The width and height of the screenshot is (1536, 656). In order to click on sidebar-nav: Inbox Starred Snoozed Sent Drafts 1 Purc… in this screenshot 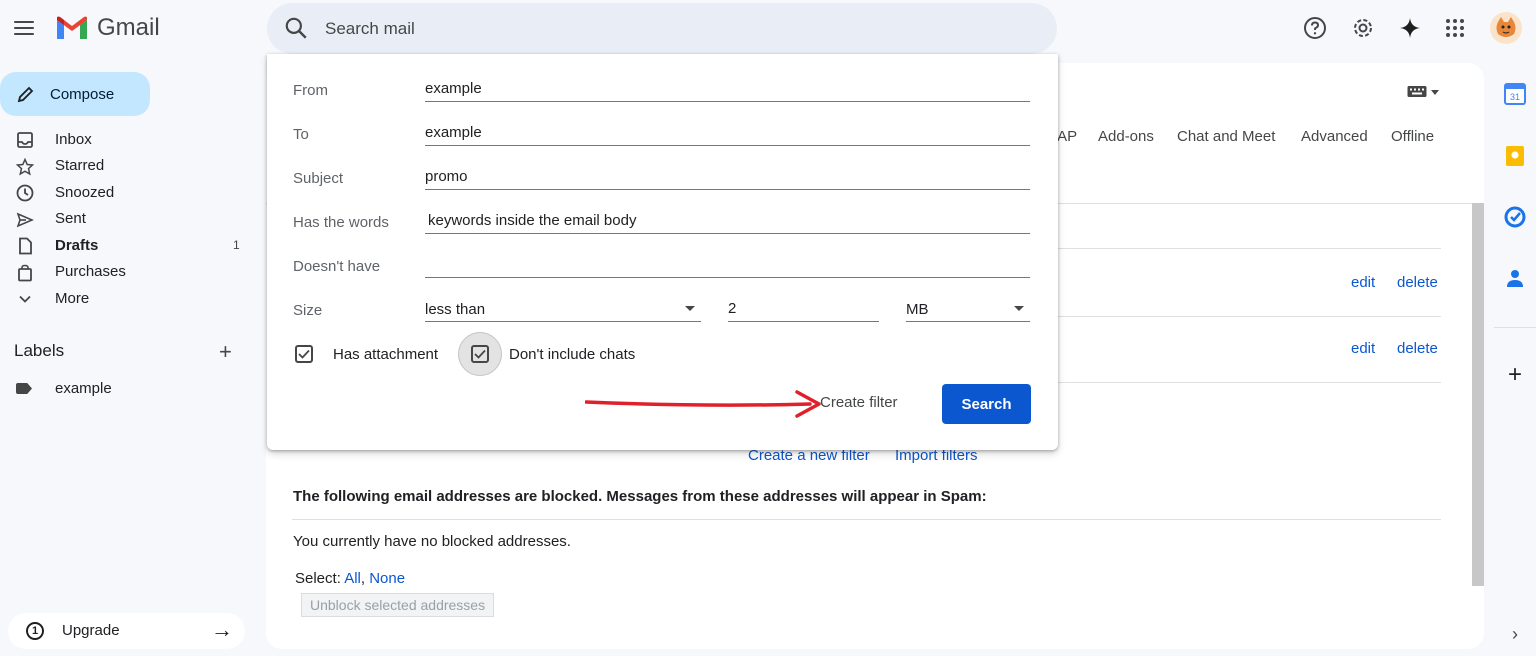, I will do `click(125, 219)`.